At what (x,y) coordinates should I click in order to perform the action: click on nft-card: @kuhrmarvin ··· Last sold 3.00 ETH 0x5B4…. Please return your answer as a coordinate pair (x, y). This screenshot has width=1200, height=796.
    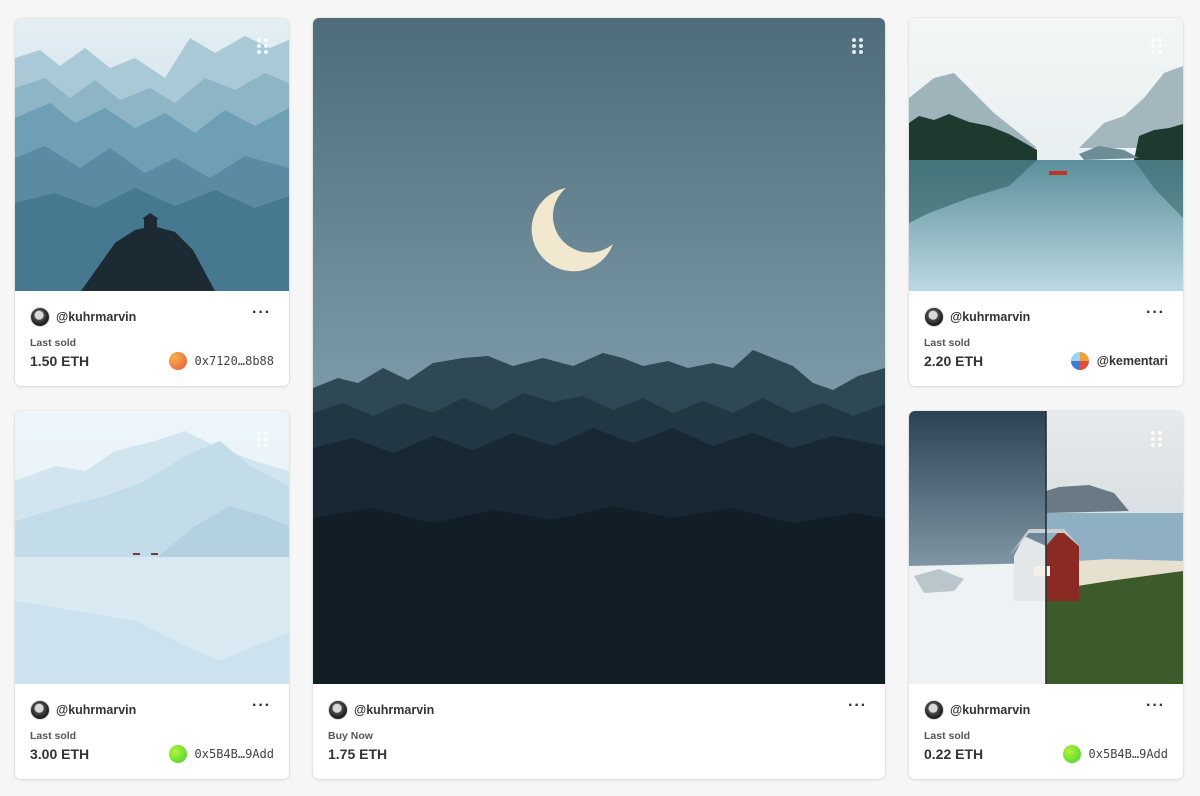
    Looking at the image, I should click on (152, 595).